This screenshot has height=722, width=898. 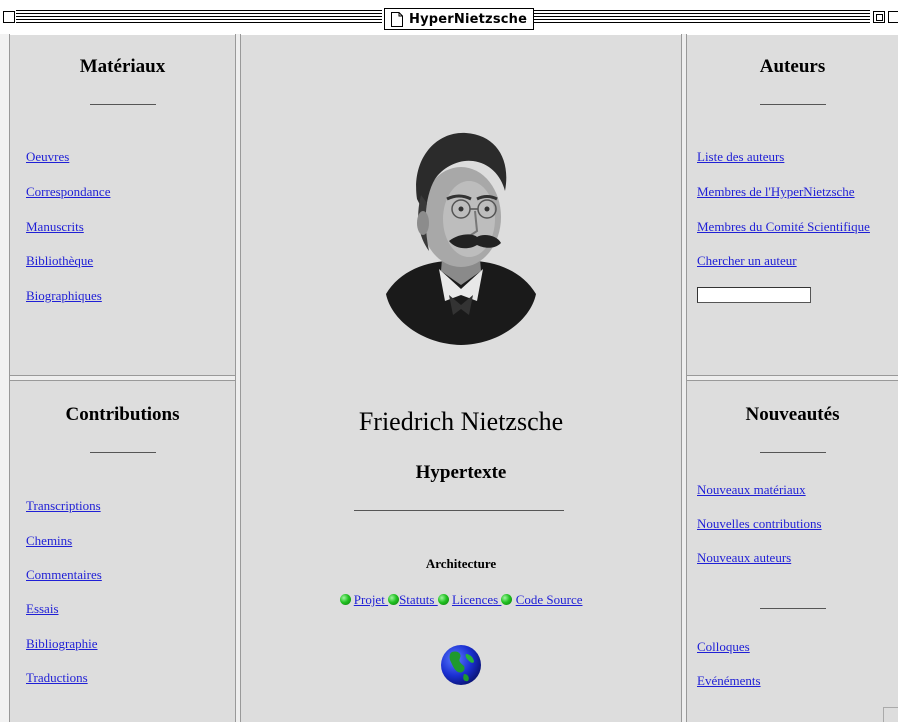 I want to click on link-liste-auteurs: Liste des auteurs, so click(x=740, y=157).